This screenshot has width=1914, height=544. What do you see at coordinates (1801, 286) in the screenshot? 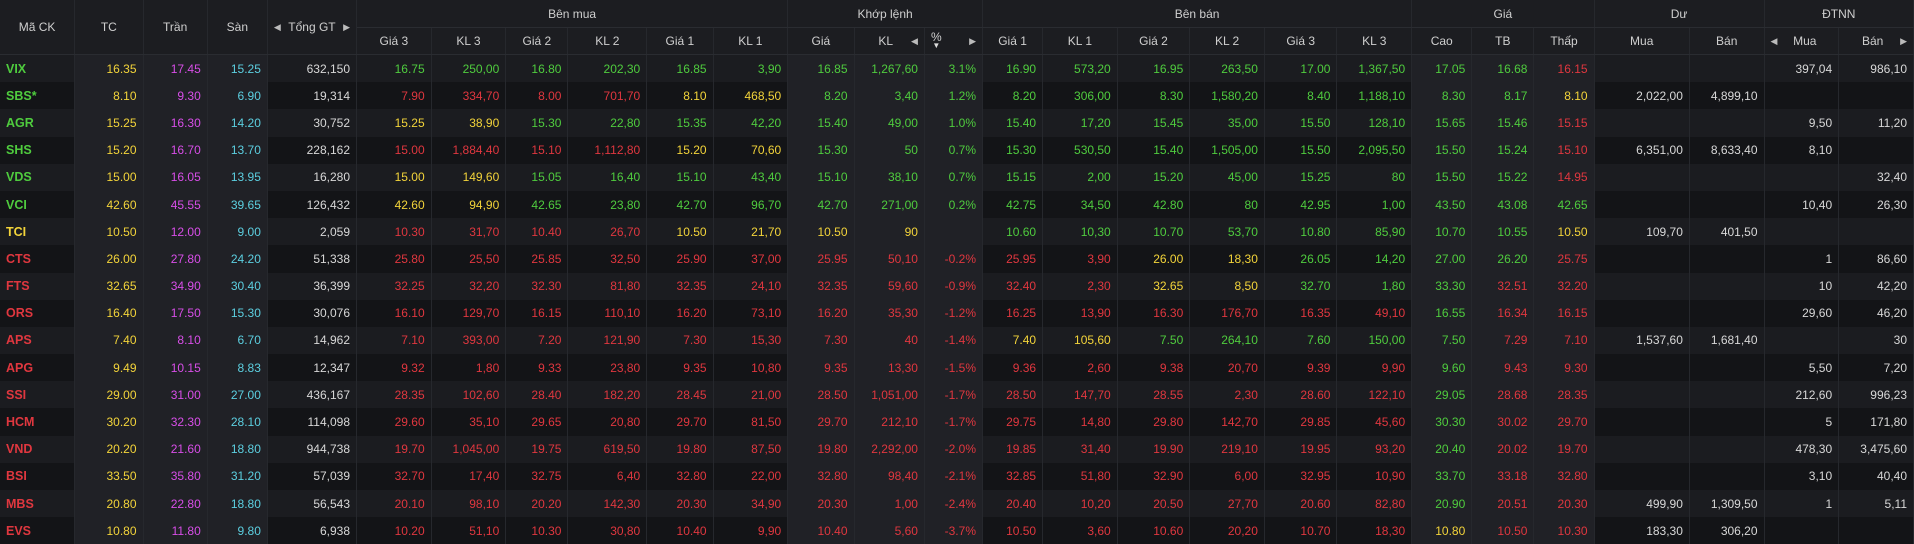
I see `cell-foreign-buy: 10` at bounding box center [1801, 286].